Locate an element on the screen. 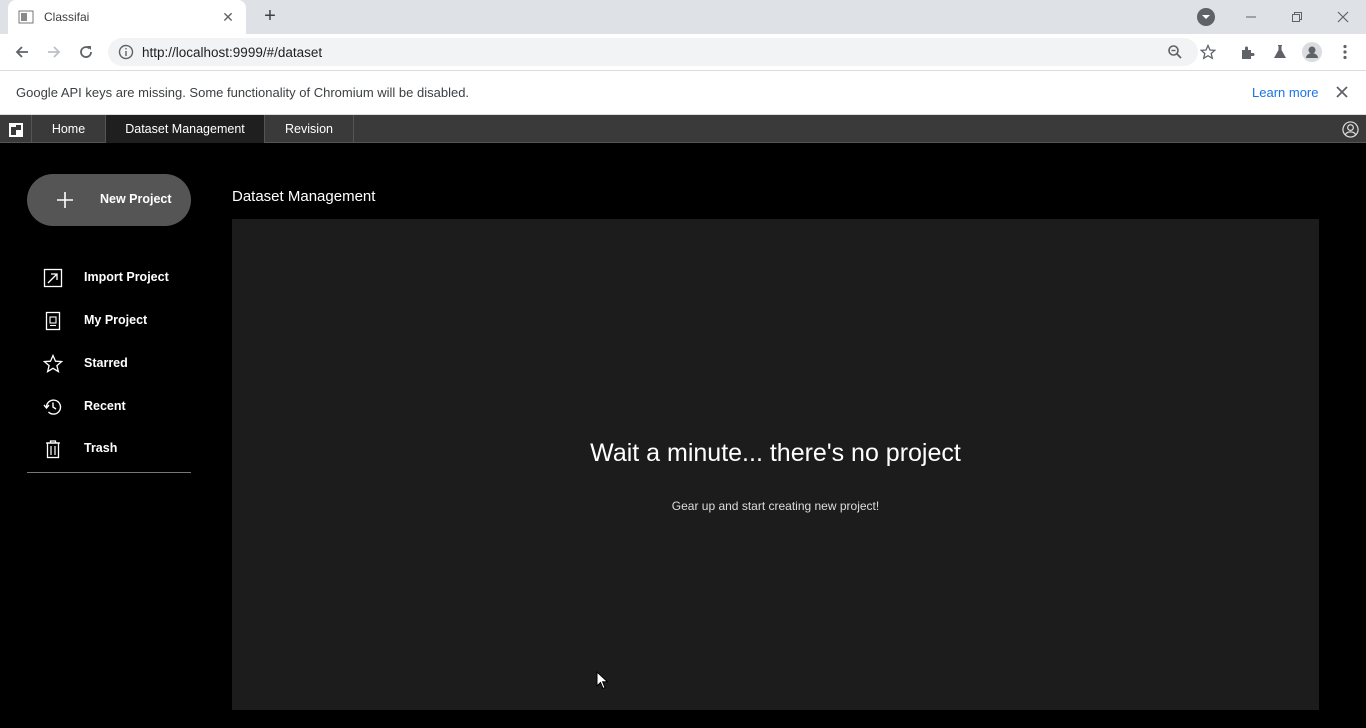 Image resolution: width=1366 pixels, height=728 pixels. trash-icon is located at coordinates (53, 449).